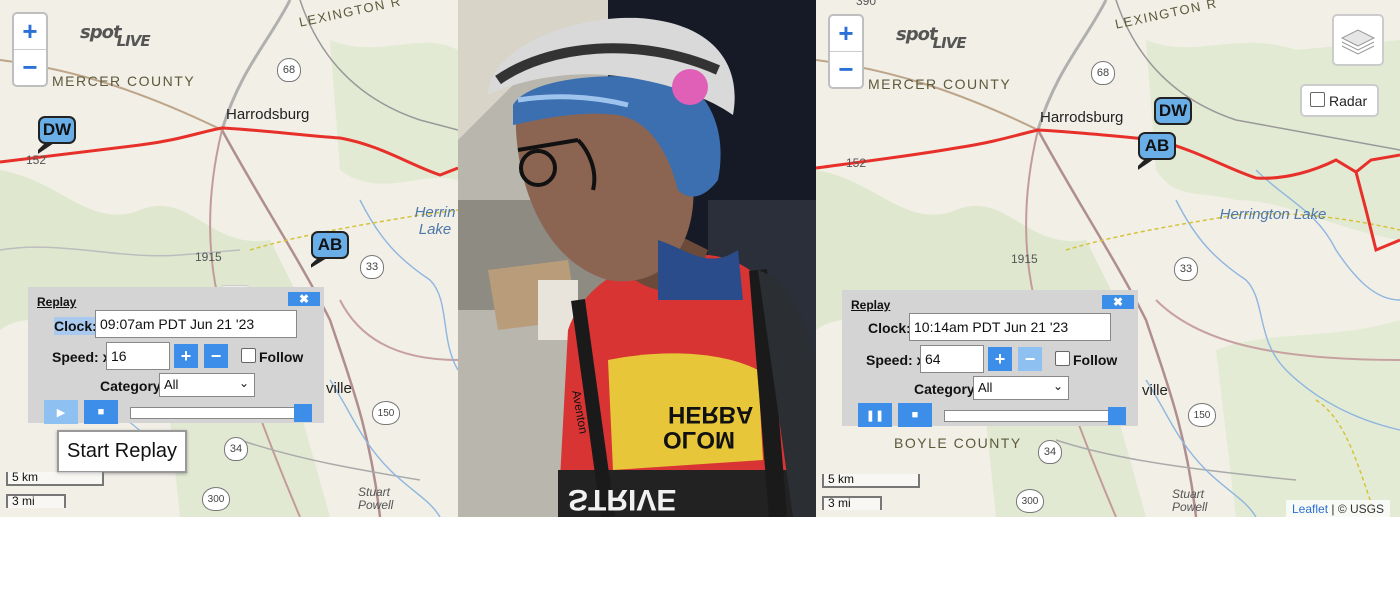 This screenshot has height=609, width=1400. I want to click on start-replay-tooltip: Start Replay, so click(122, 451).